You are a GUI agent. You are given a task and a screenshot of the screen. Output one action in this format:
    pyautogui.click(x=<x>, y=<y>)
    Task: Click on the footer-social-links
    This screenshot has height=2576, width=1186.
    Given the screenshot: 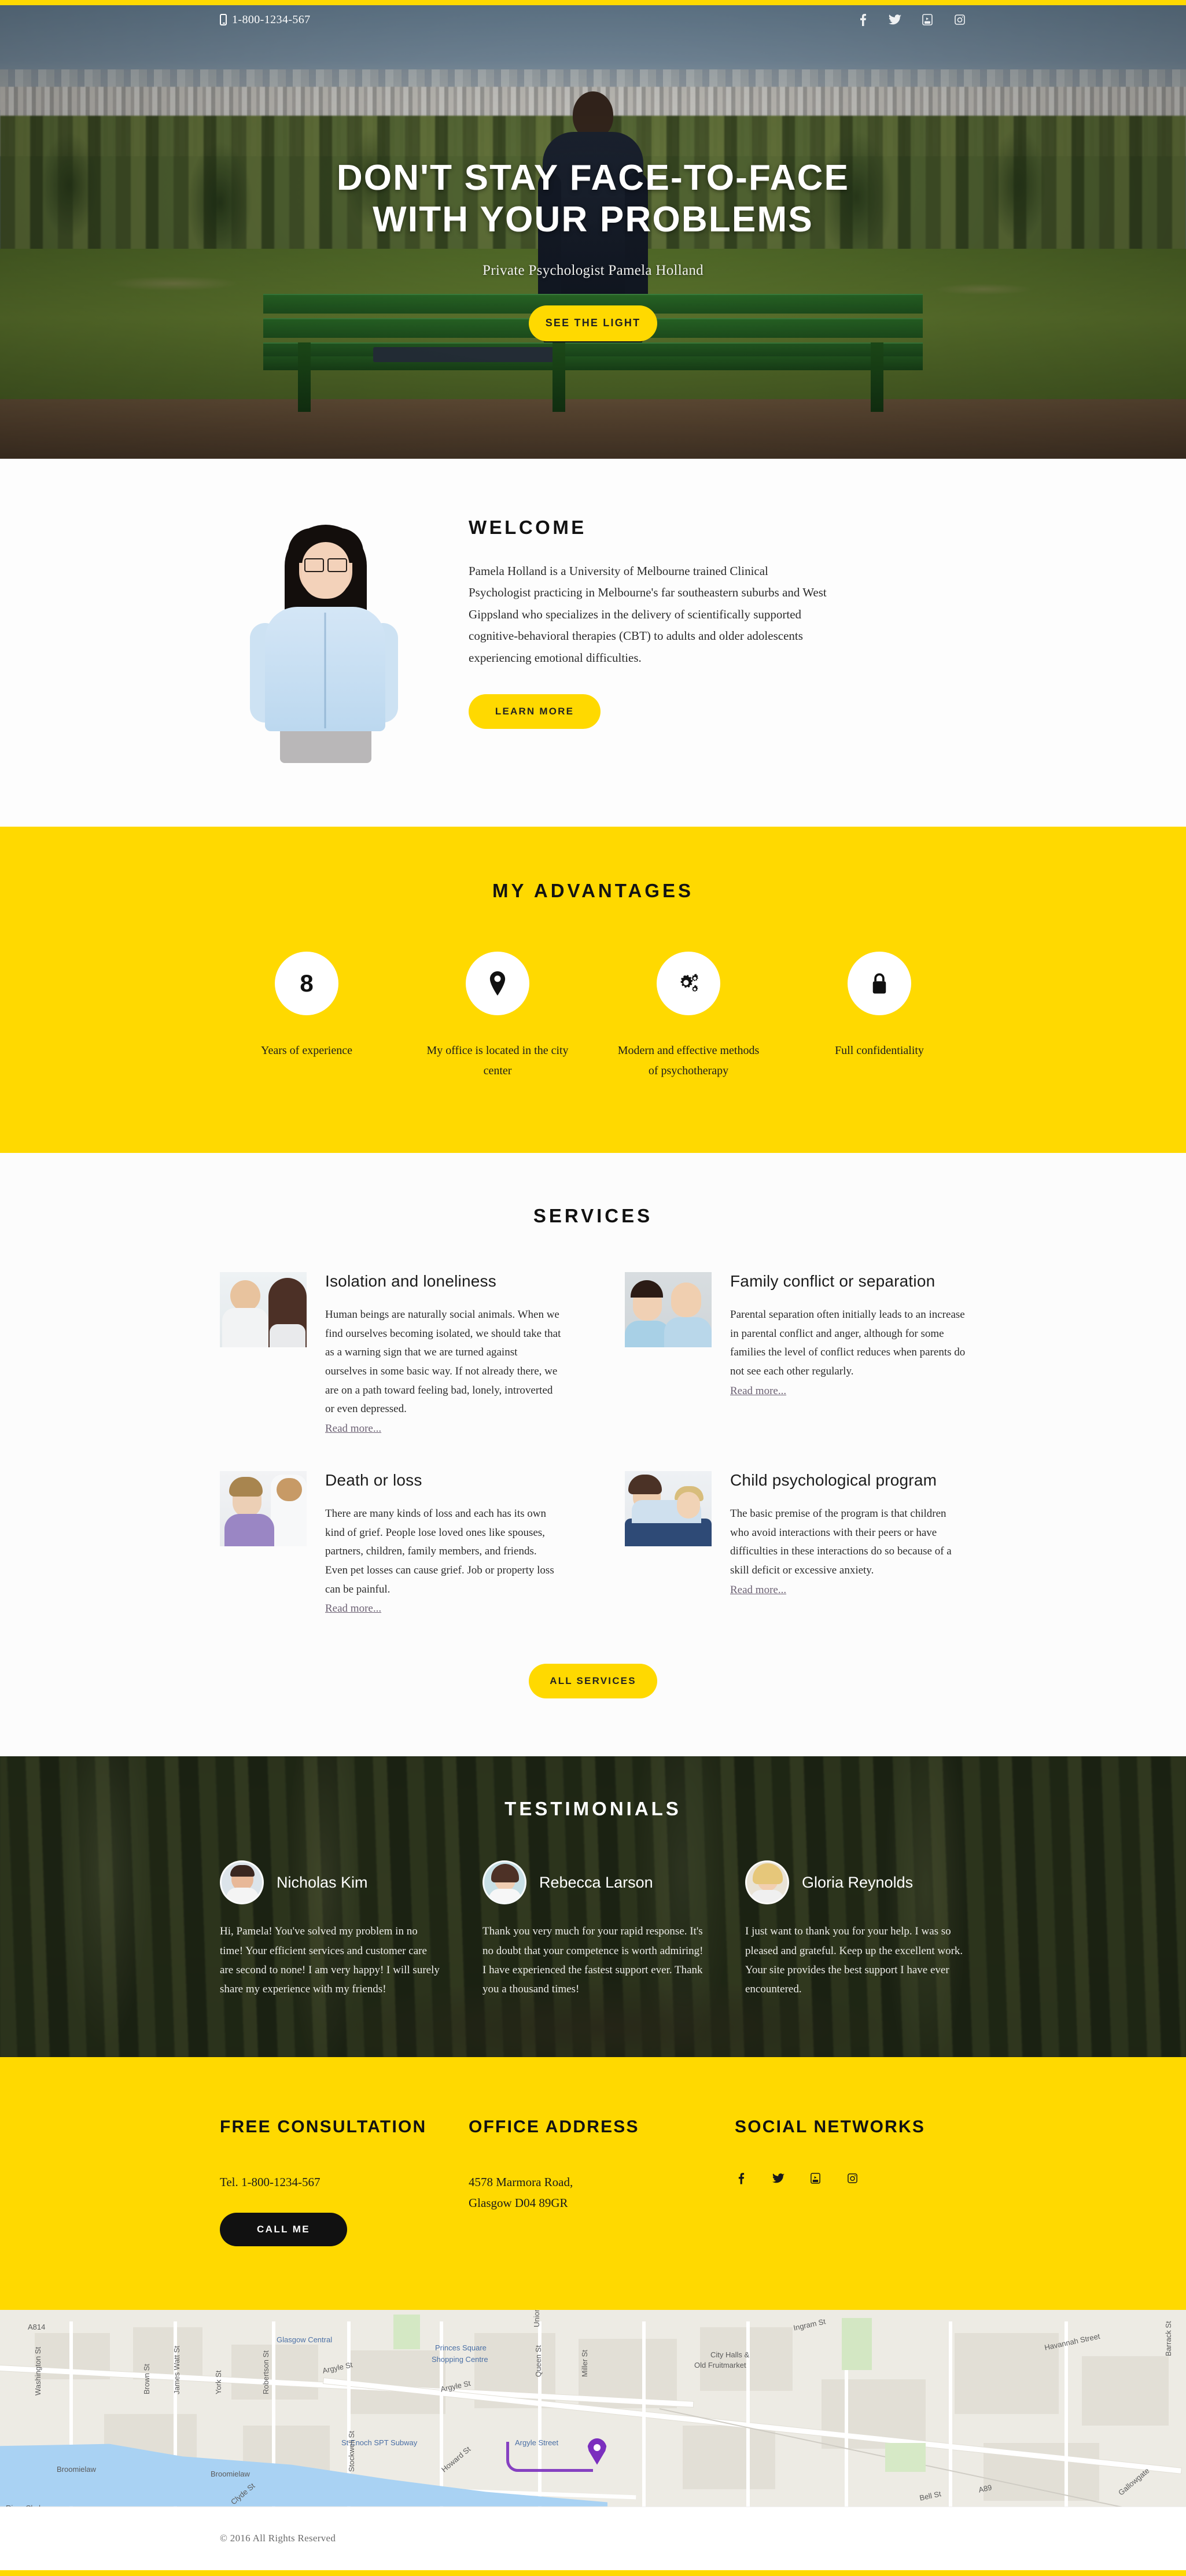 What is the action you would take?
    pyautogui.click(x=850, y=2178)
    